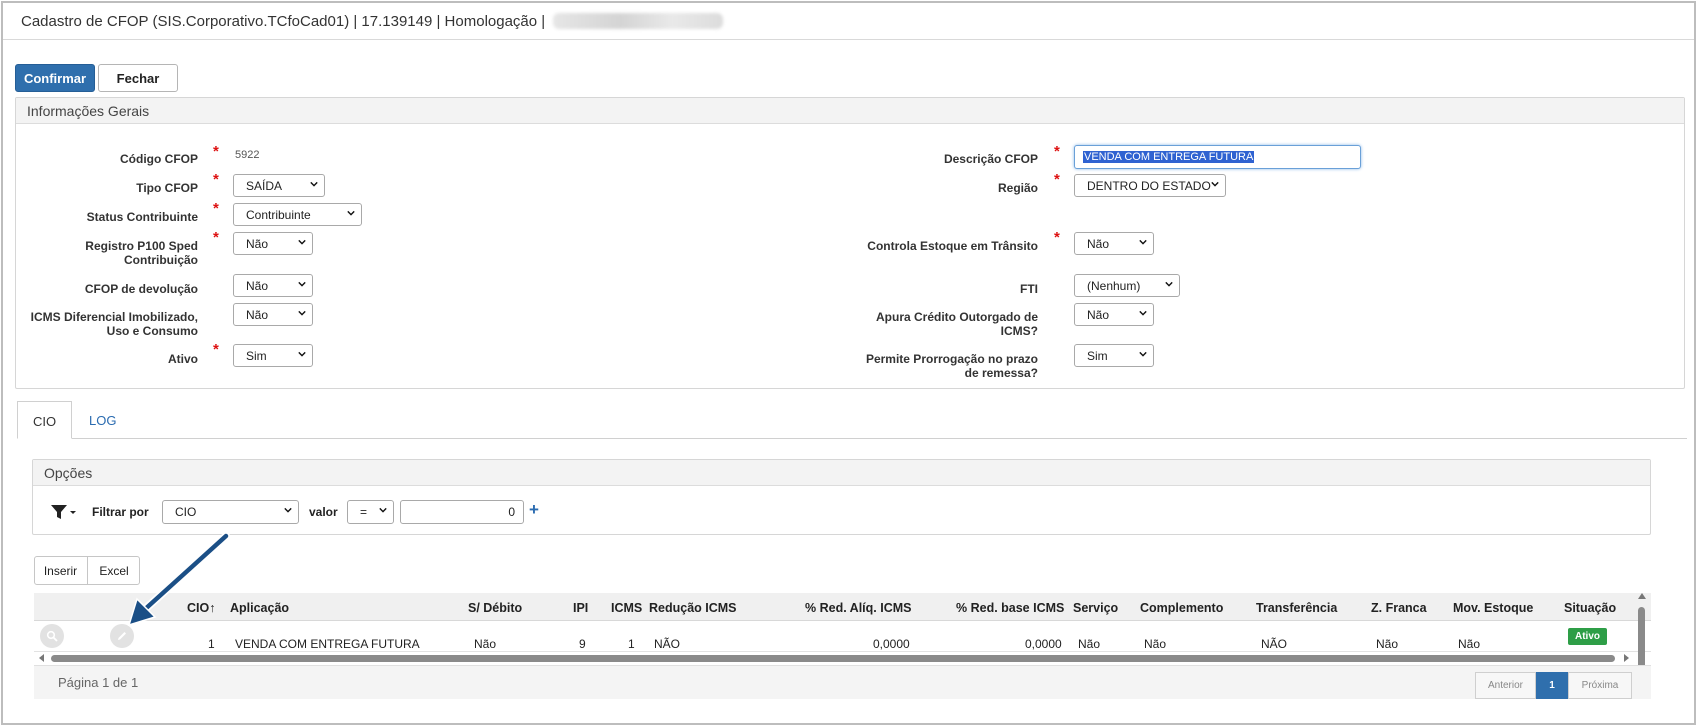  Describe the element at coordinates (42, 658) in the screenshot. I see `scroll-left-icon` at that location.